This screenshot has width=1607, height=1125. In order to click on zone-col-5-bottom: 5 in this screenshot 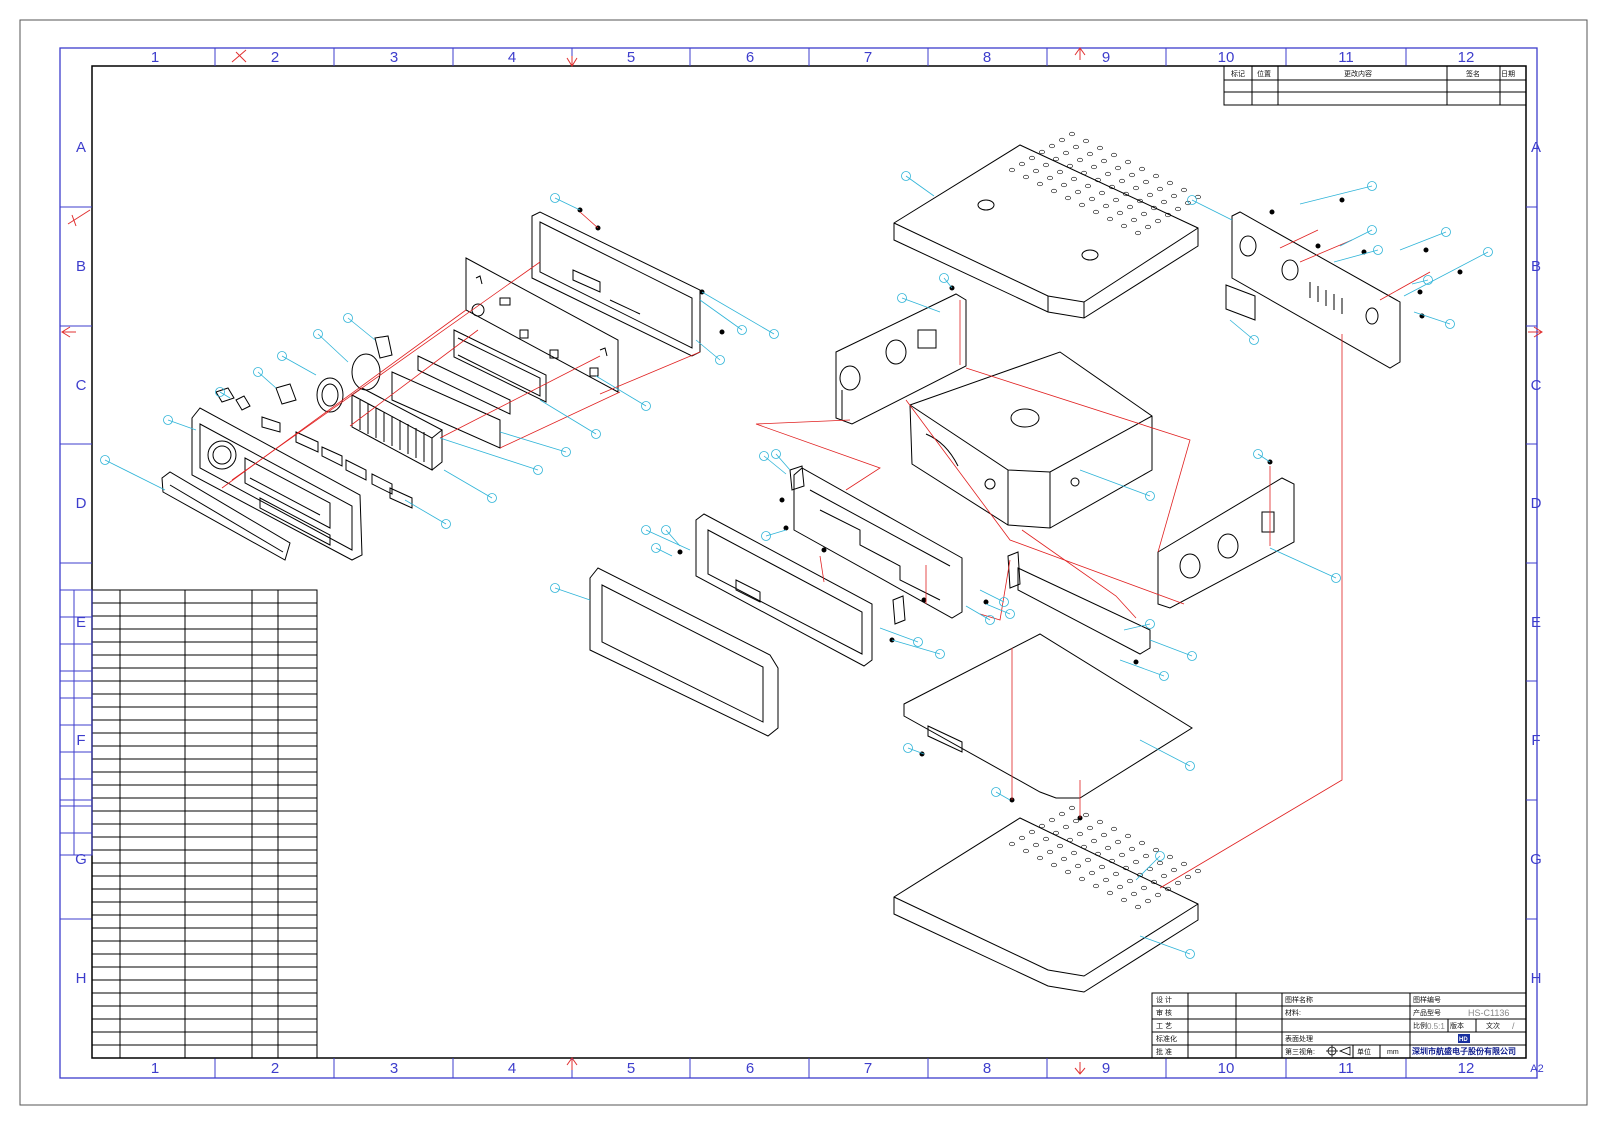, I will do `click(631, 1068)`.